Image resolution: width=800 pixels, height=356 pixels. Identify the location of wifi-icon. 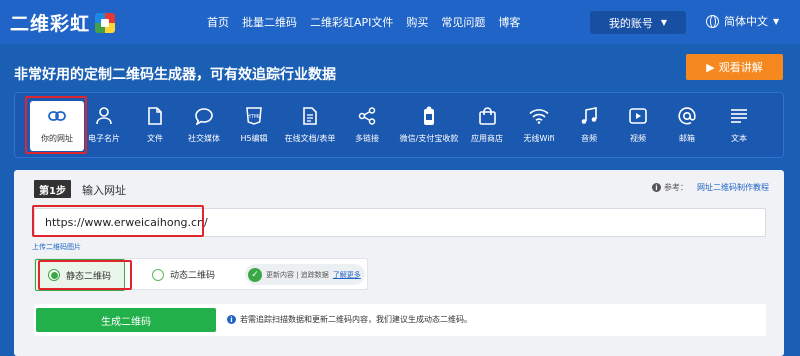
(539, 116).